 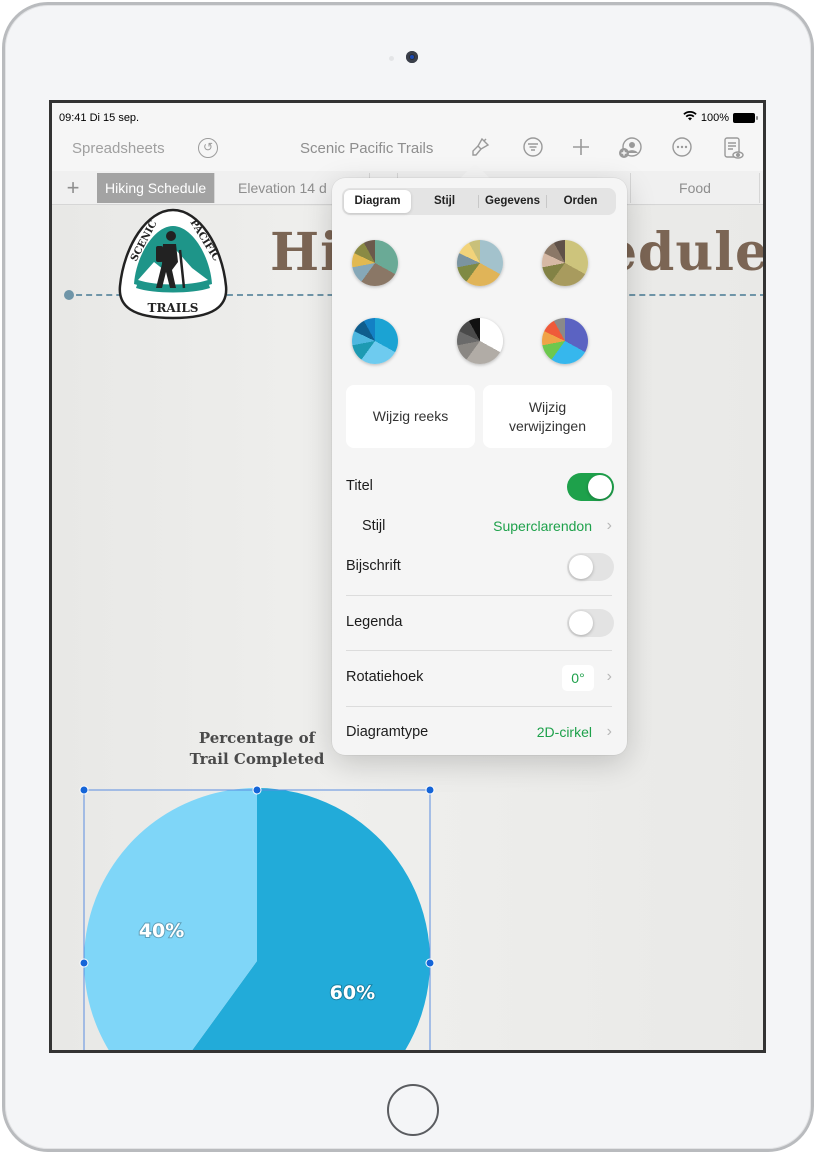 I want to click on title-style-label: Stijl, so click(x=374, y=526).